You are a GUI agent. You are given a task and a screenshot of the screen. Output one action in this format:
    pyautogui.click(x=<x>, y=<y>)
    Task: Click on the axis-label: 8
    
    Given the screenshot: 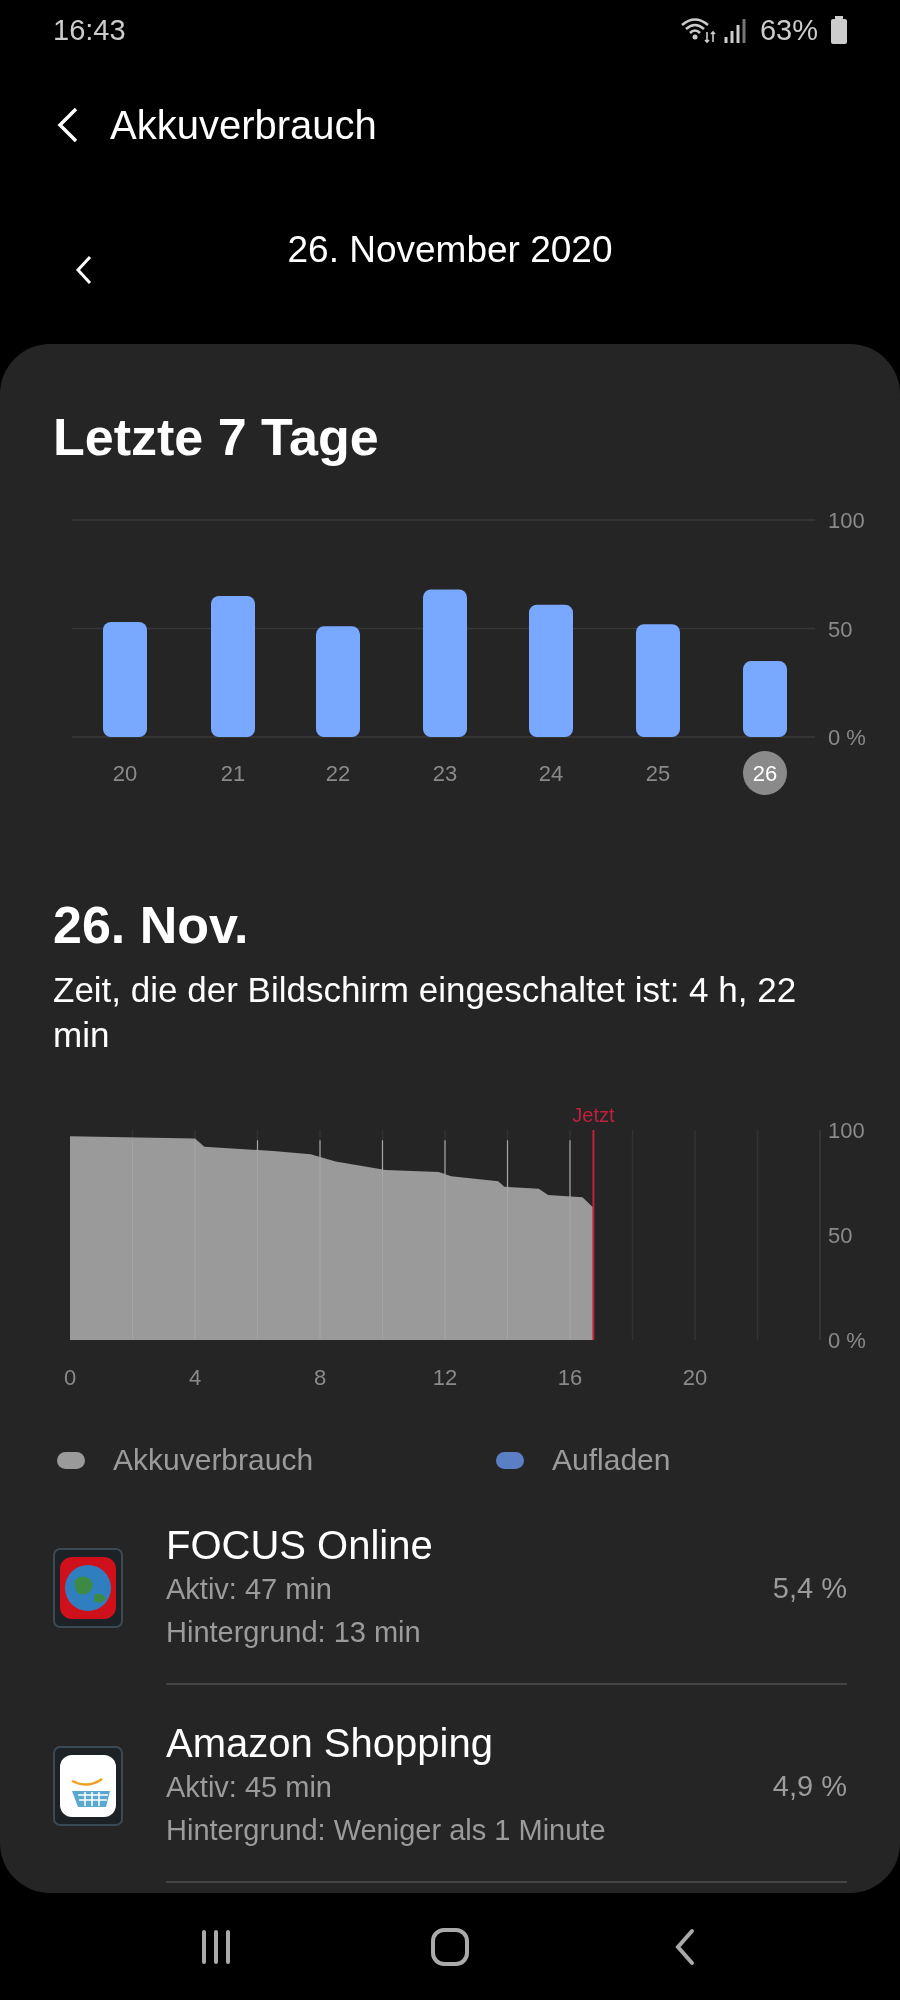 What is the action you would take?
    pyautogui.click(x=320, y=1377)
    